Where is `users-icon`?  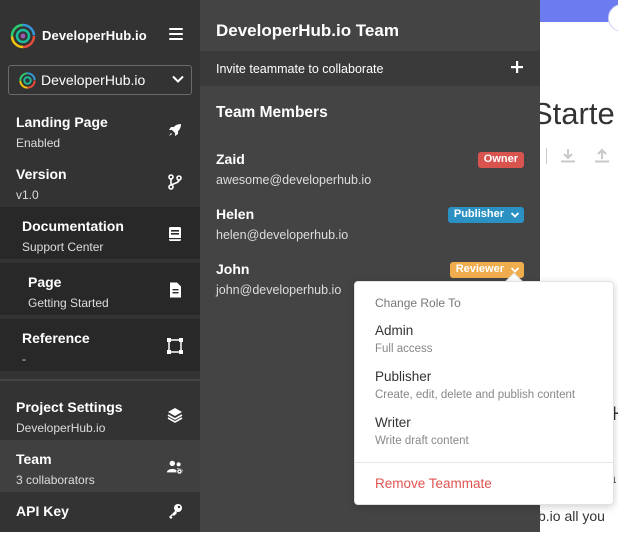 users-icon is located at coordinates (175, 467).